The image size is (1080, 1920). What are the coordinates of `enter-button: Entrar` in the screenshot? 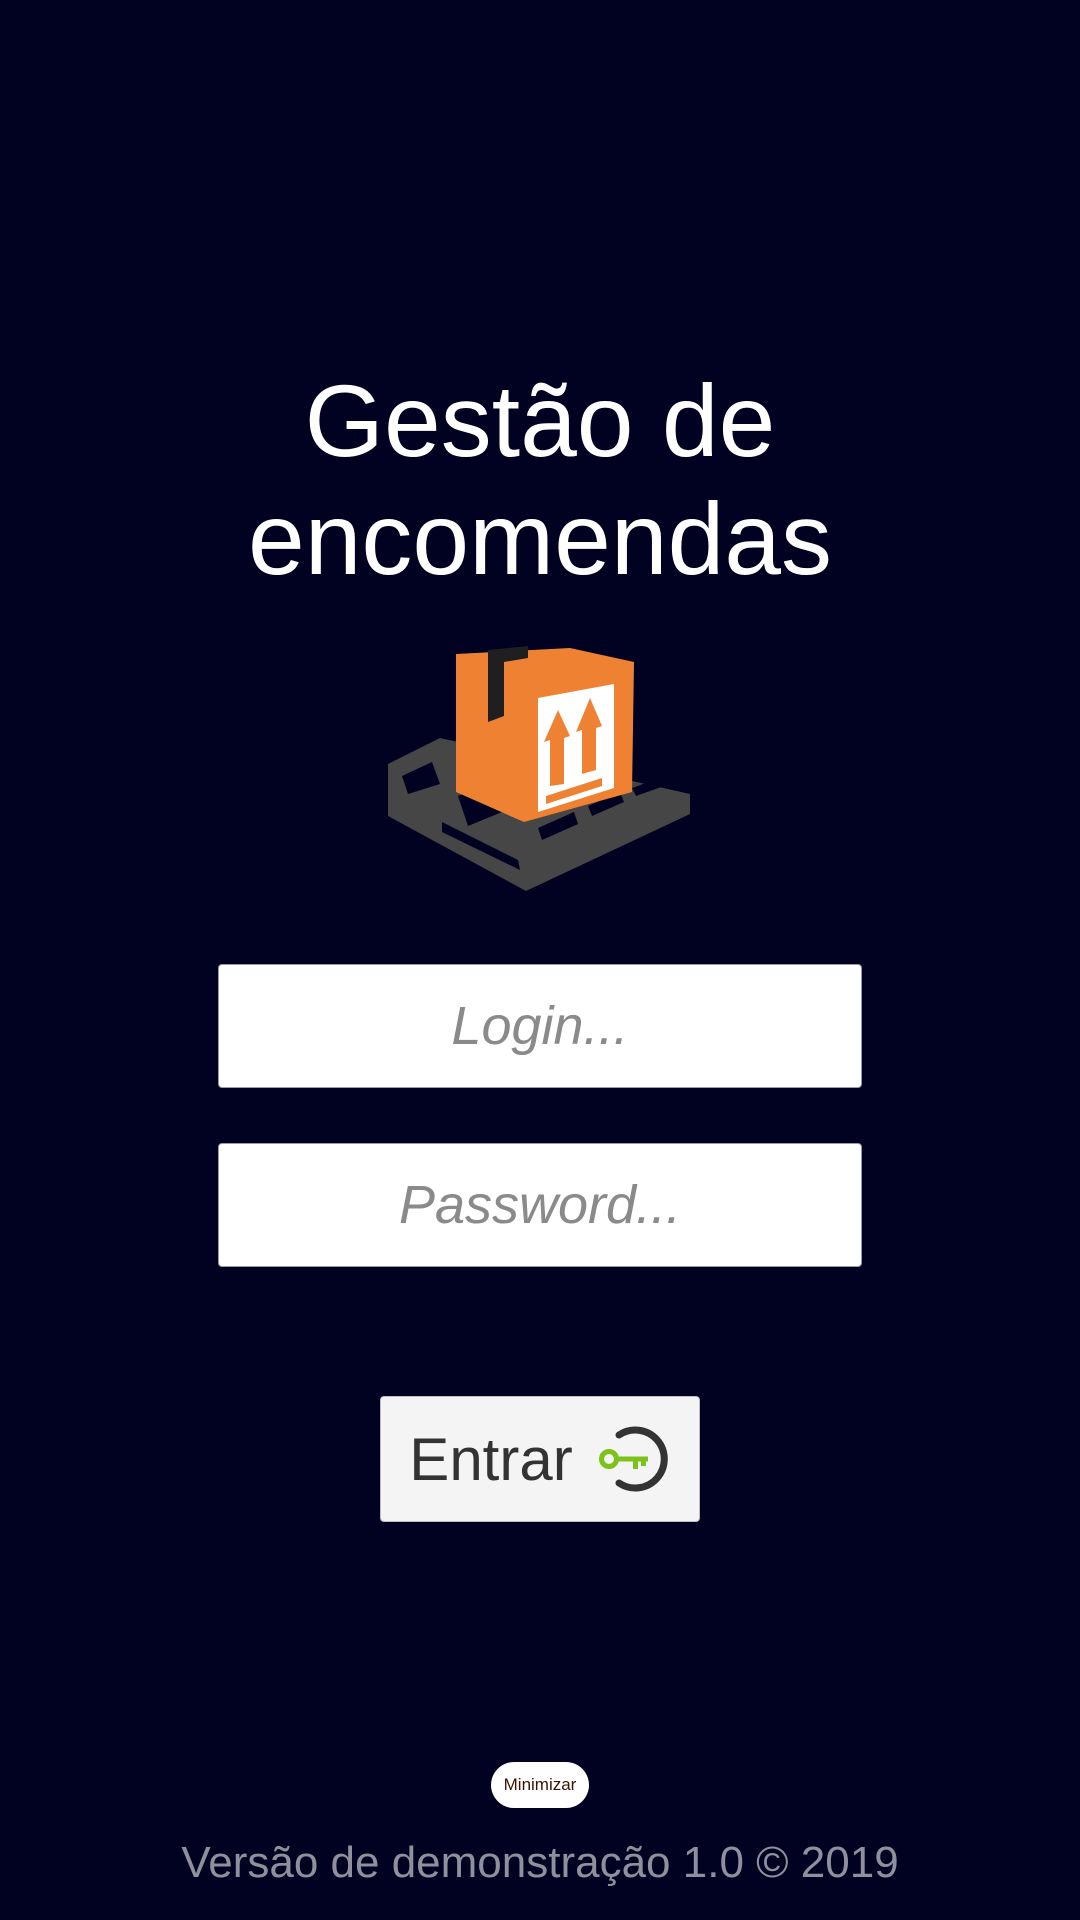 It's located at (540, 1459).